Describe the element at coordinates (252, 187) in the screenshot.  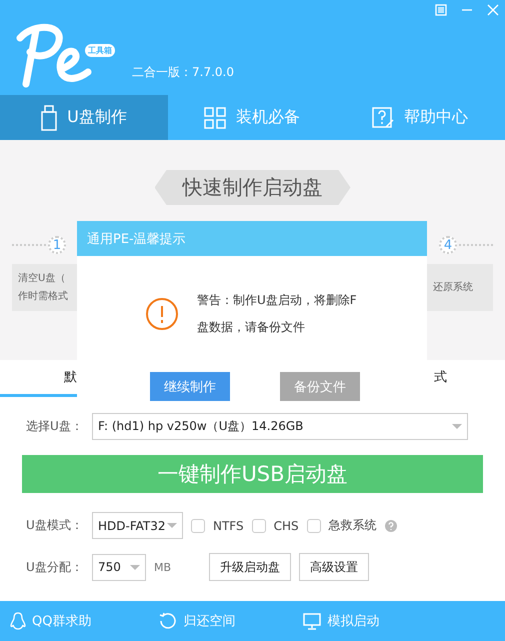
I see `section-banner: 快速制作启动盘` at that location.